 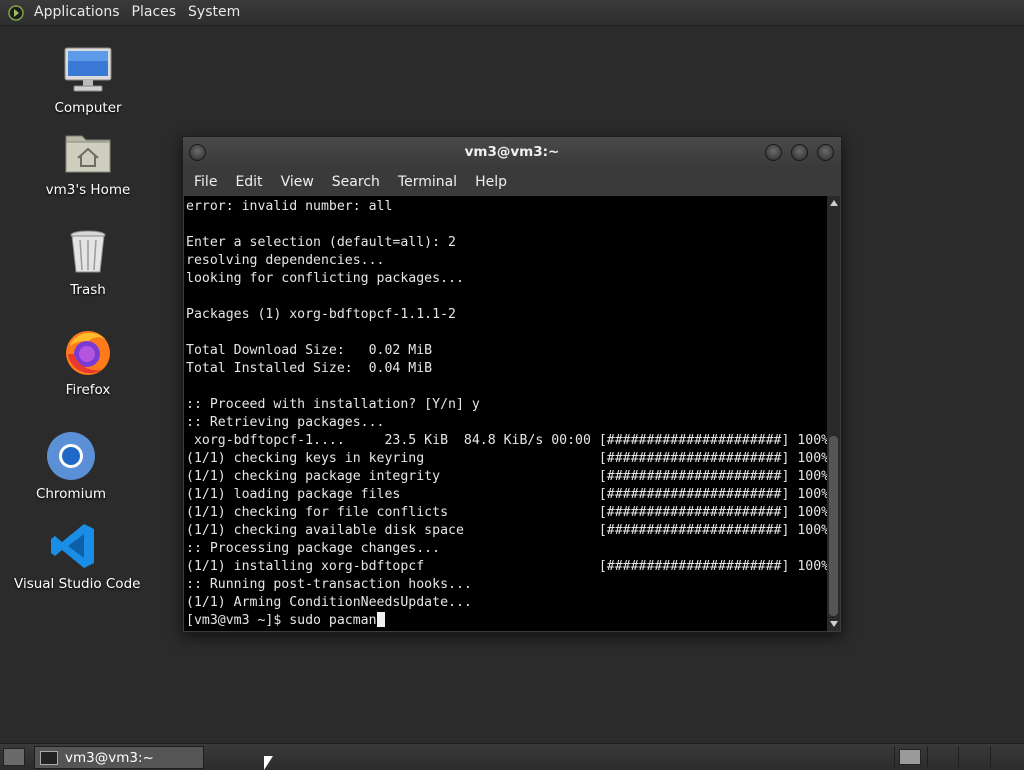 I want to click on terminal-line: :: Proceed with installation? [Y/n] y, so click(x=333, y=404).